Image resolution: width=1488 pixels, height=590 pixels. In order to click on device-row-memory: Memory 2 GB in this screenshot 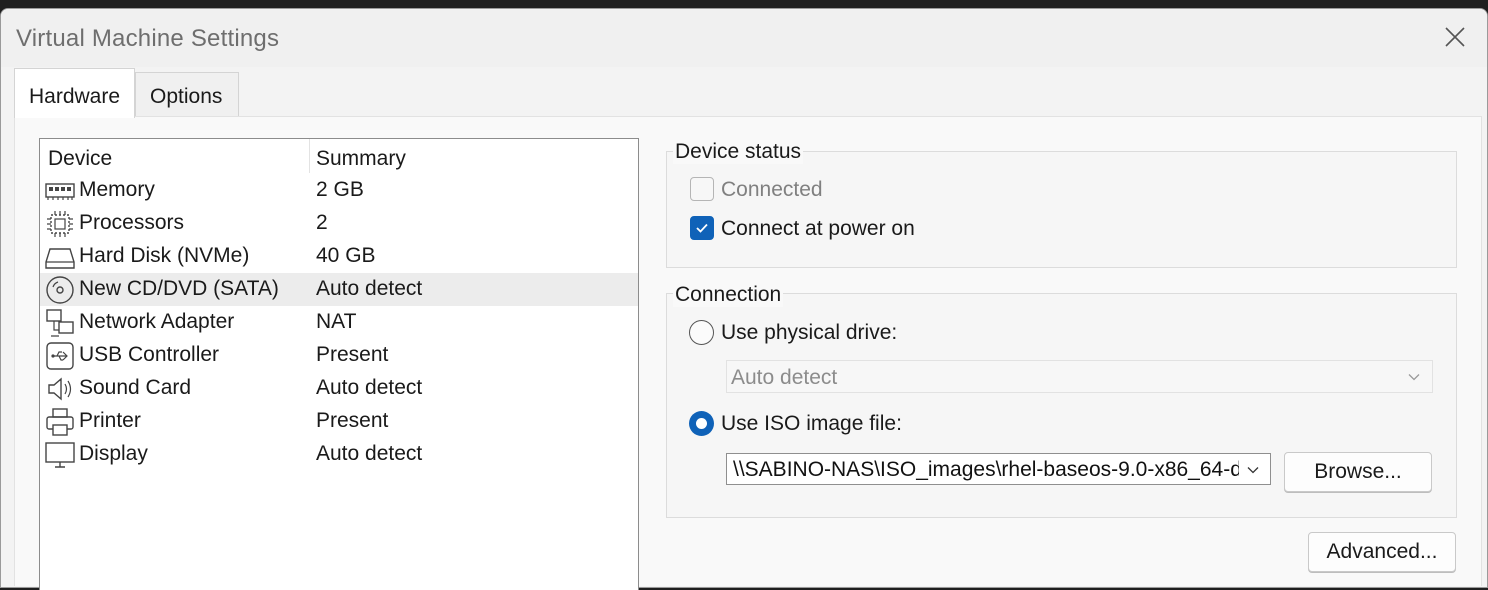, I will do `click(339, 190)`.